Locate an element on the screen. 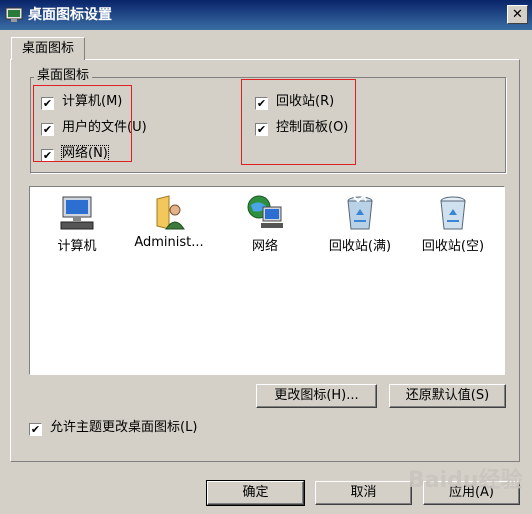 Image resolution: width=532 pixels, height=514 pixels. list-item-network: 网络 is located at coordinates (265, 223).